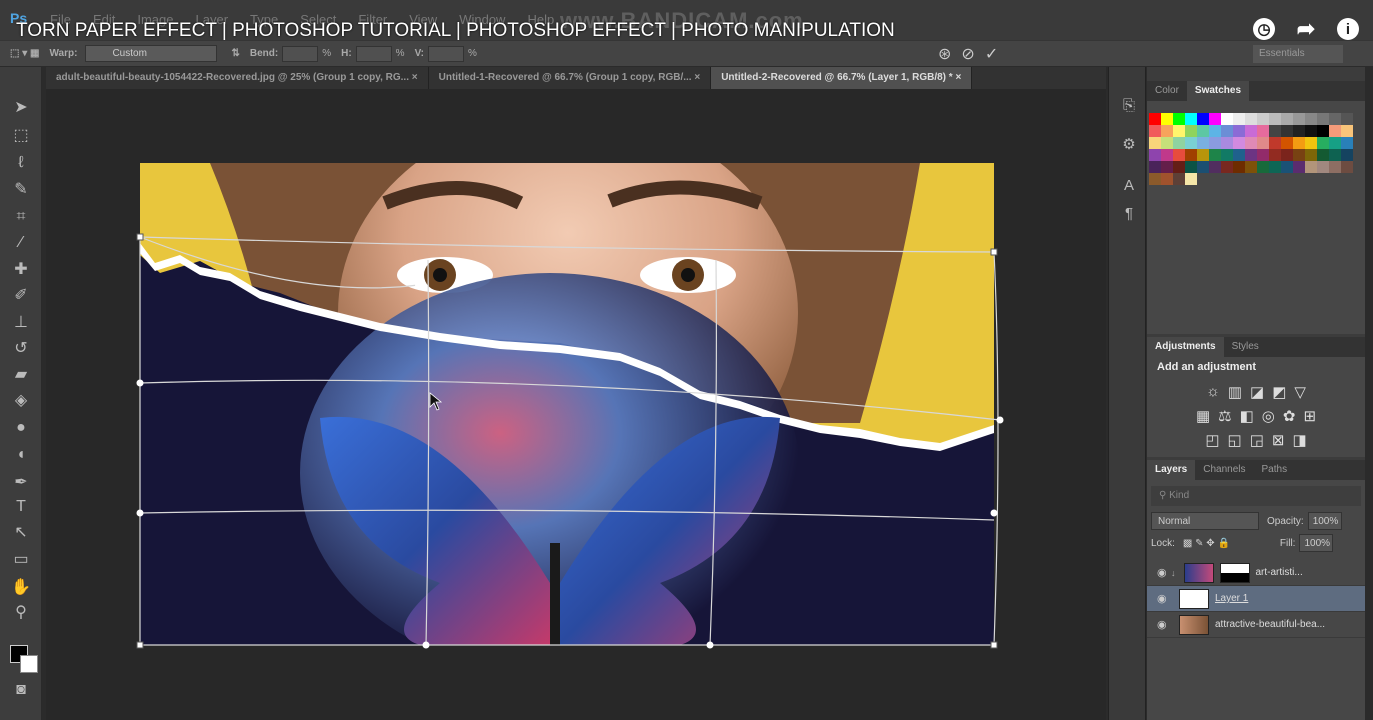 The image size is (1373, 720). I want to click on brush-tool-icon: ✐, so click(21, 296).